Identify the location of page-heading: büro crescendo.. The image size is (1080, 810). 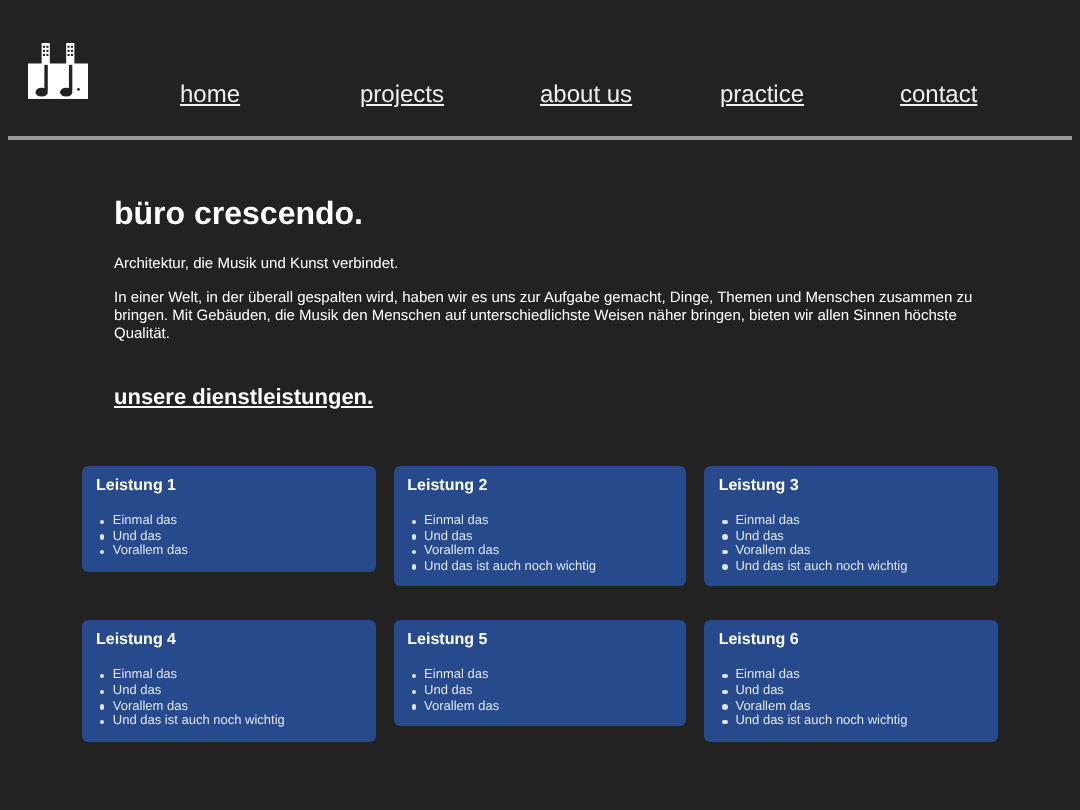
(239, 216).